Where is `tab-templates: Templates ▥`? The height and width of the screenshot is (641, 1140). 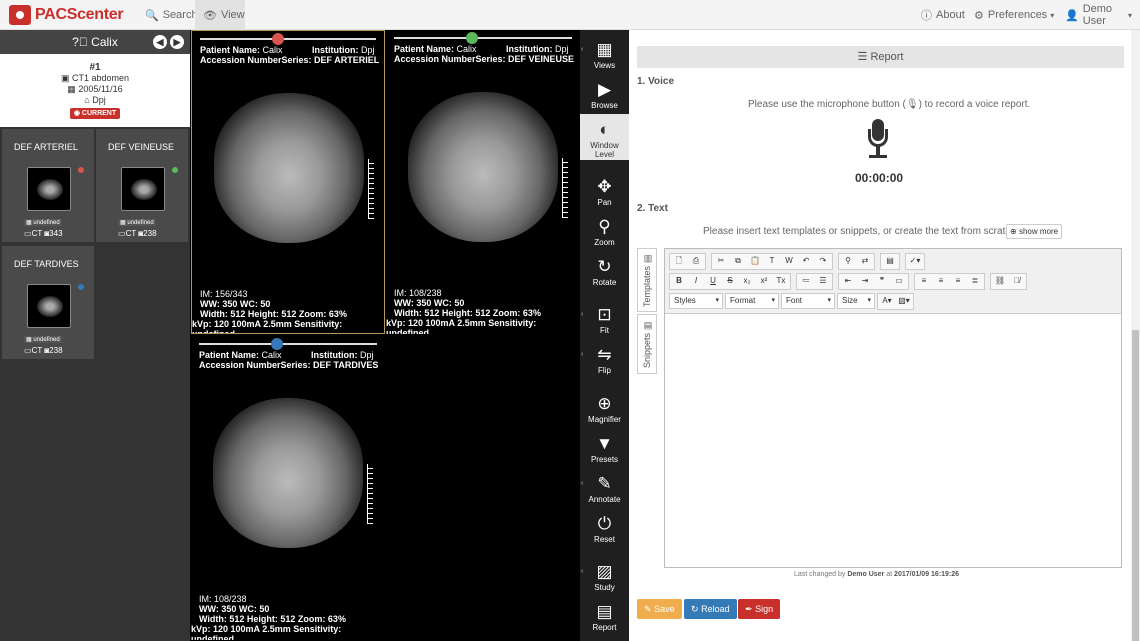 tab-templates: Templates ▥ is located at coordinates (647, 280).